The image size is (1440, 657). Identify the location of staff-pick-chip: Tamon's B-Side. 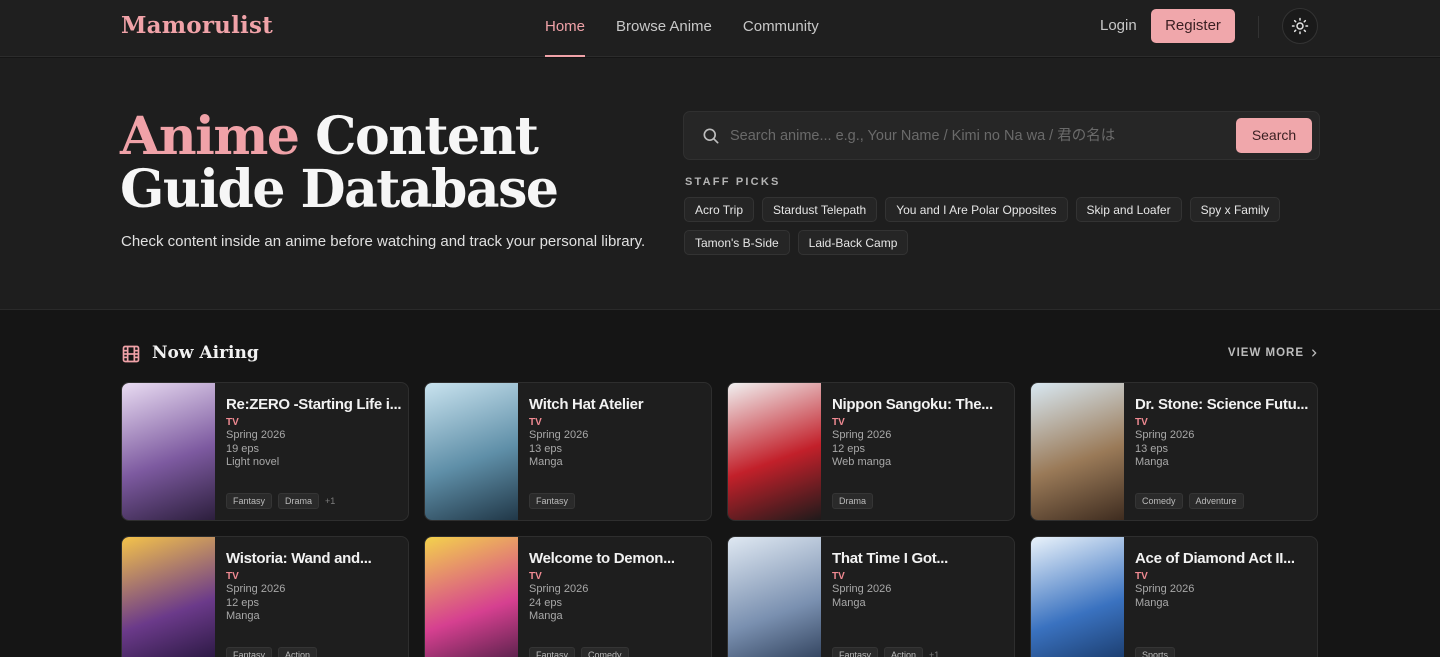
(737, 242).